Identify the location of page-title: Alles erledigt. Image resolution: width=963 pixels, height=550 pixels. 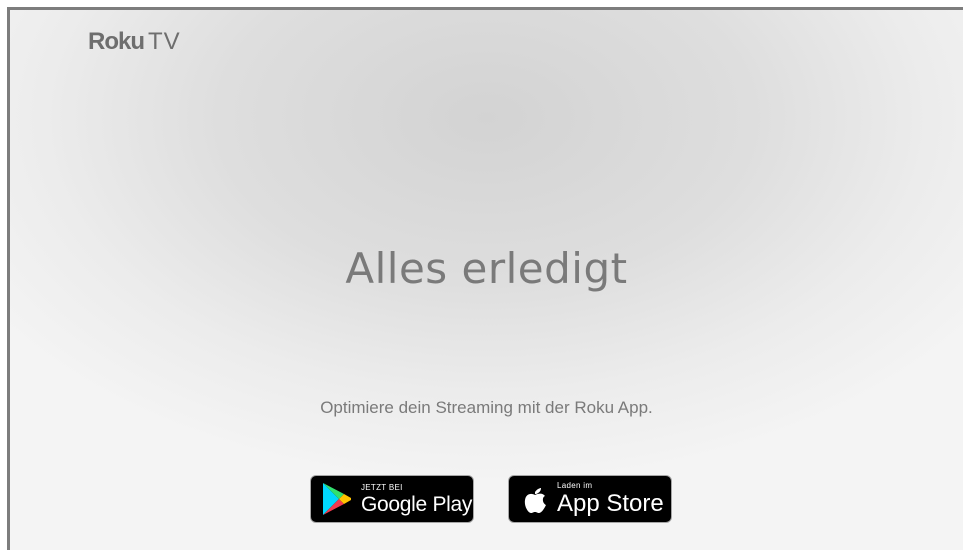
(486, 268).